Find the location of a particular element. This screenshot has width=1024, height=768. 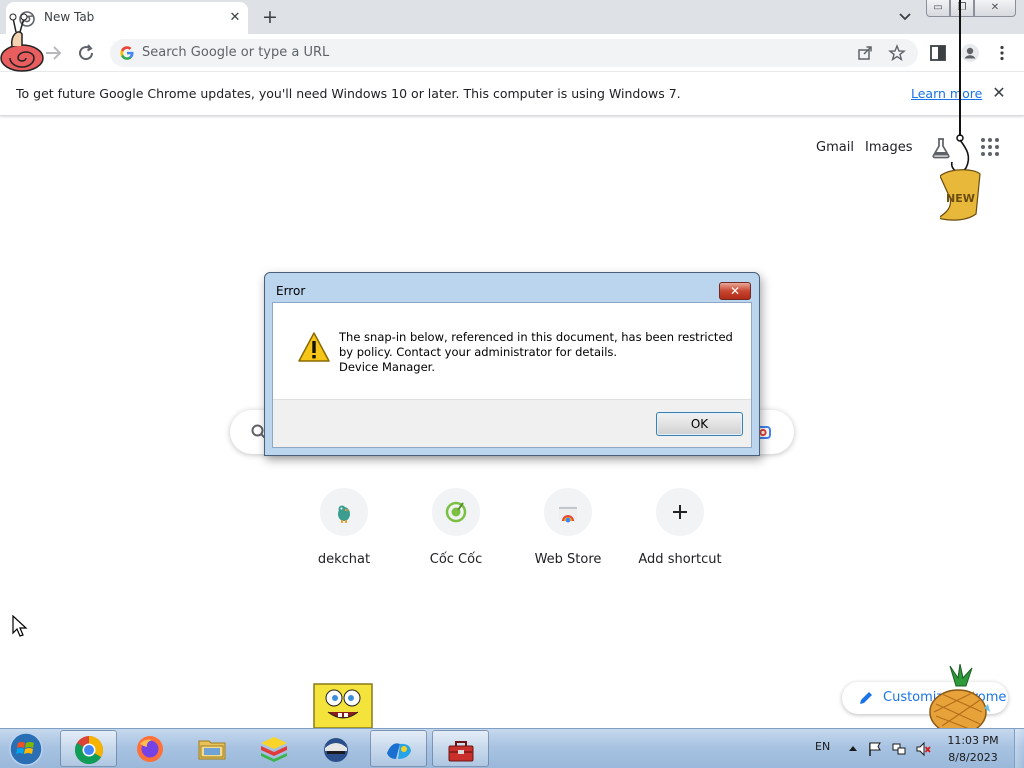

pineapple-house-sticker-icon is located at coordinates (959, 697).